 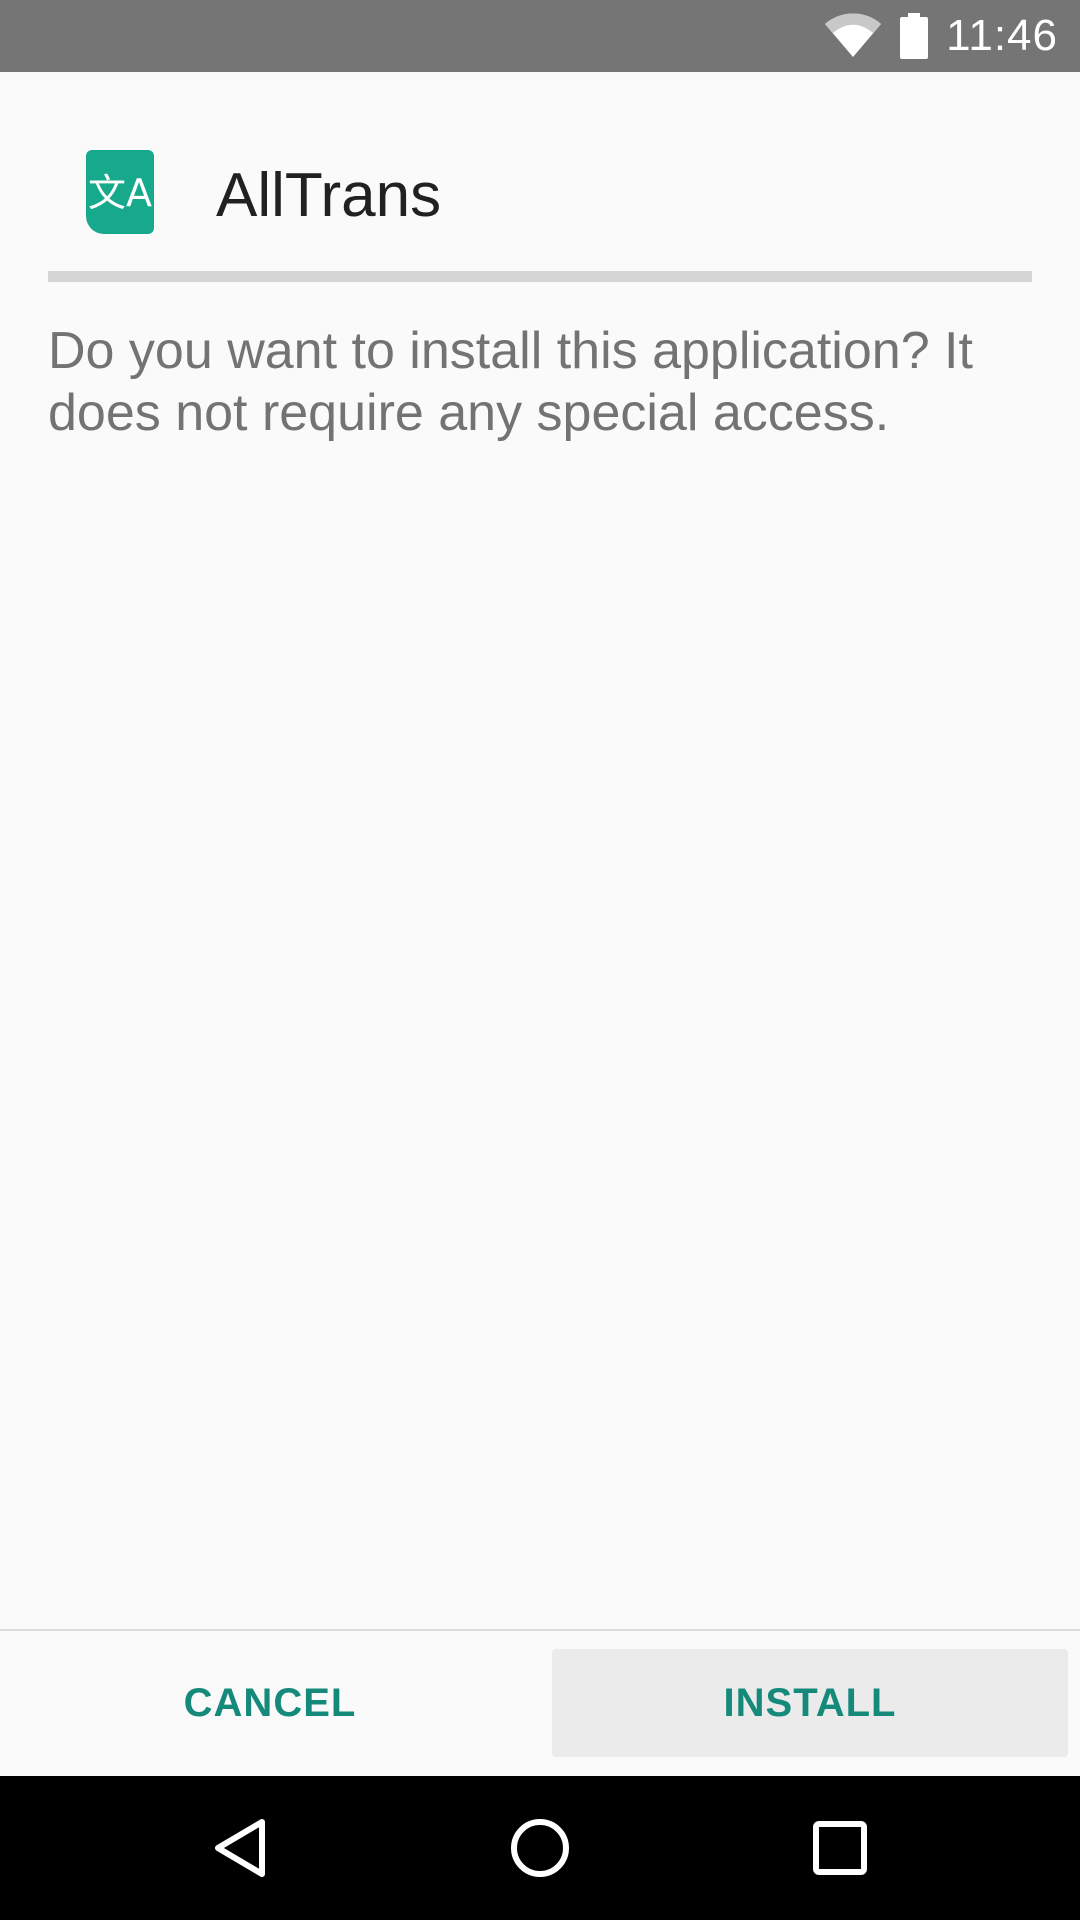 I want to click on back-icon, so click(x=240, y=1848).